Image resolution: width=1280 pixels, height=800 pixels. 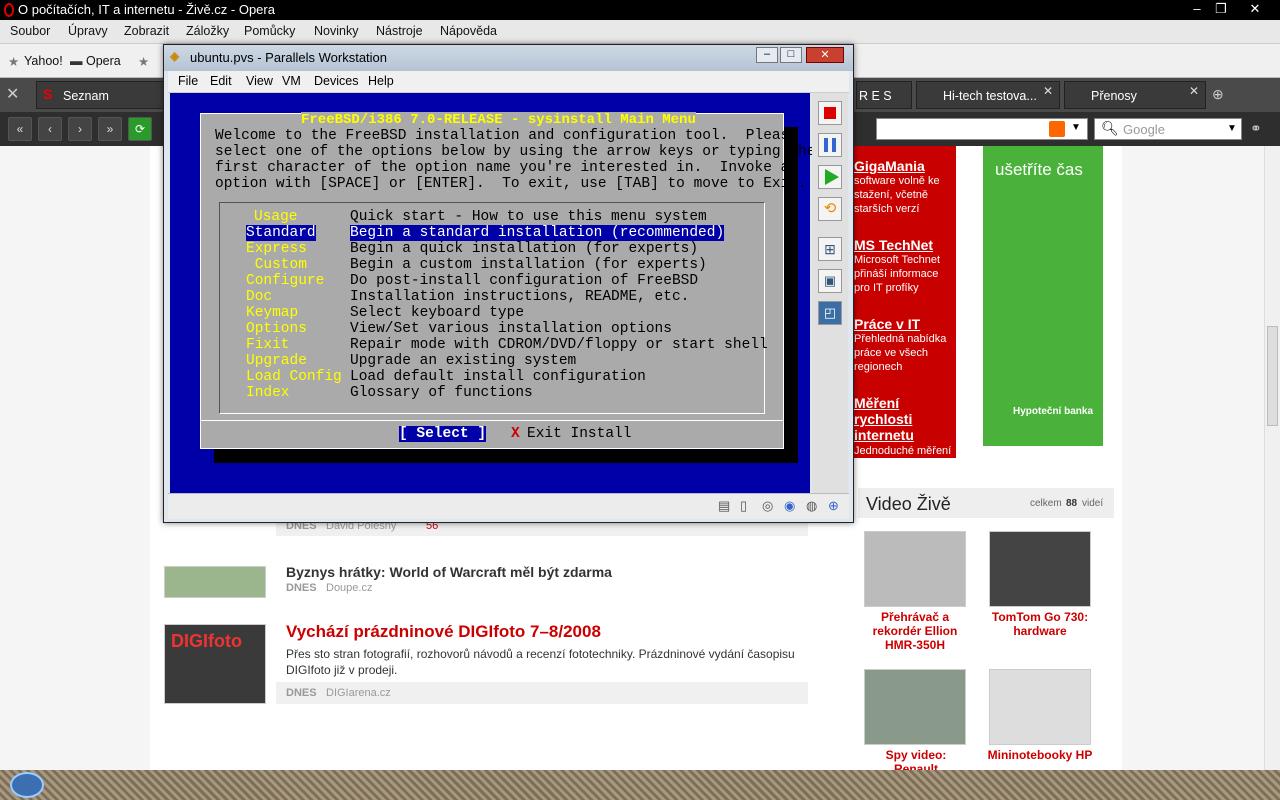 I want to click on menu-napoveda: Nápověda, so click(x=468, y=31).